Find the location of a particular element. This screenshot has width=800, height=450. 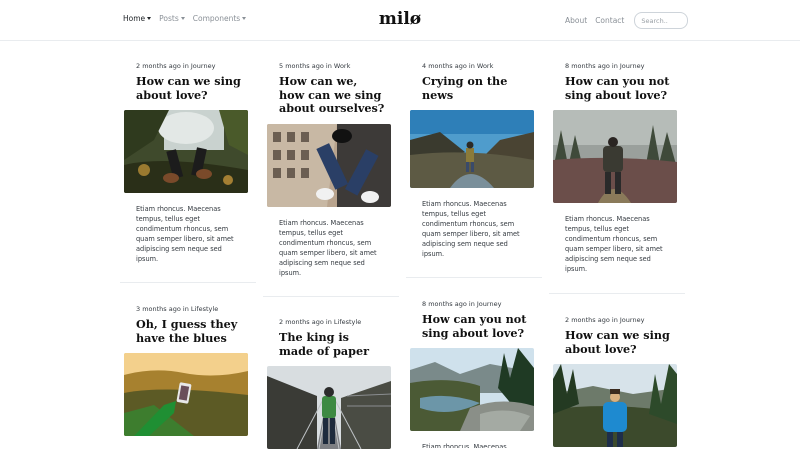

post-title: The king is made of paper is located at coordinates (329, 344).